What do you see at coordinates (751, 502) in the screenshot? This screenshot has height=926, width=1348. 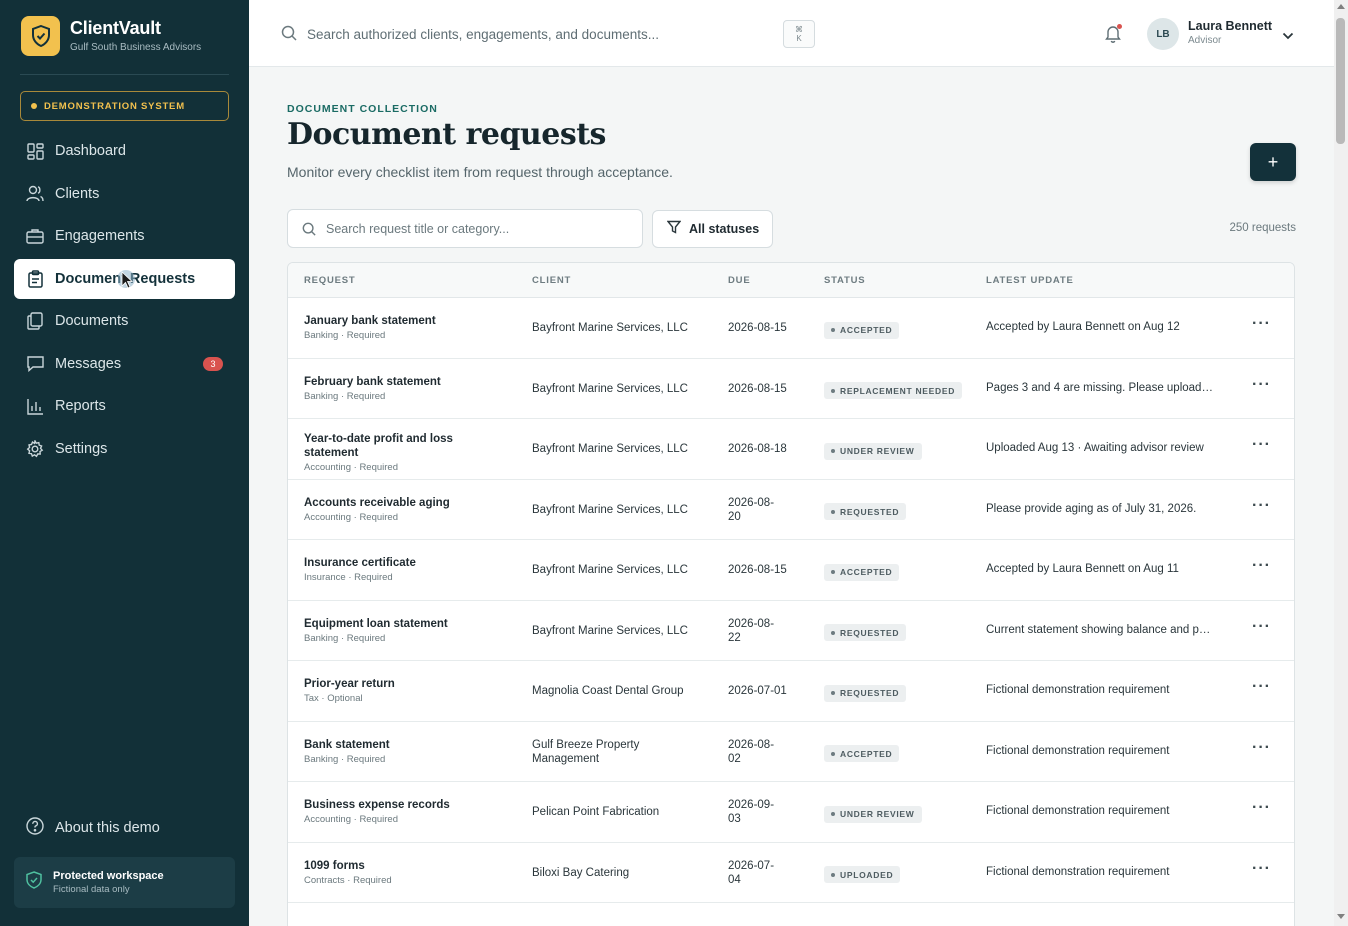 I see `due-date-line: 2026-08-` at bounding box center [751, 502].